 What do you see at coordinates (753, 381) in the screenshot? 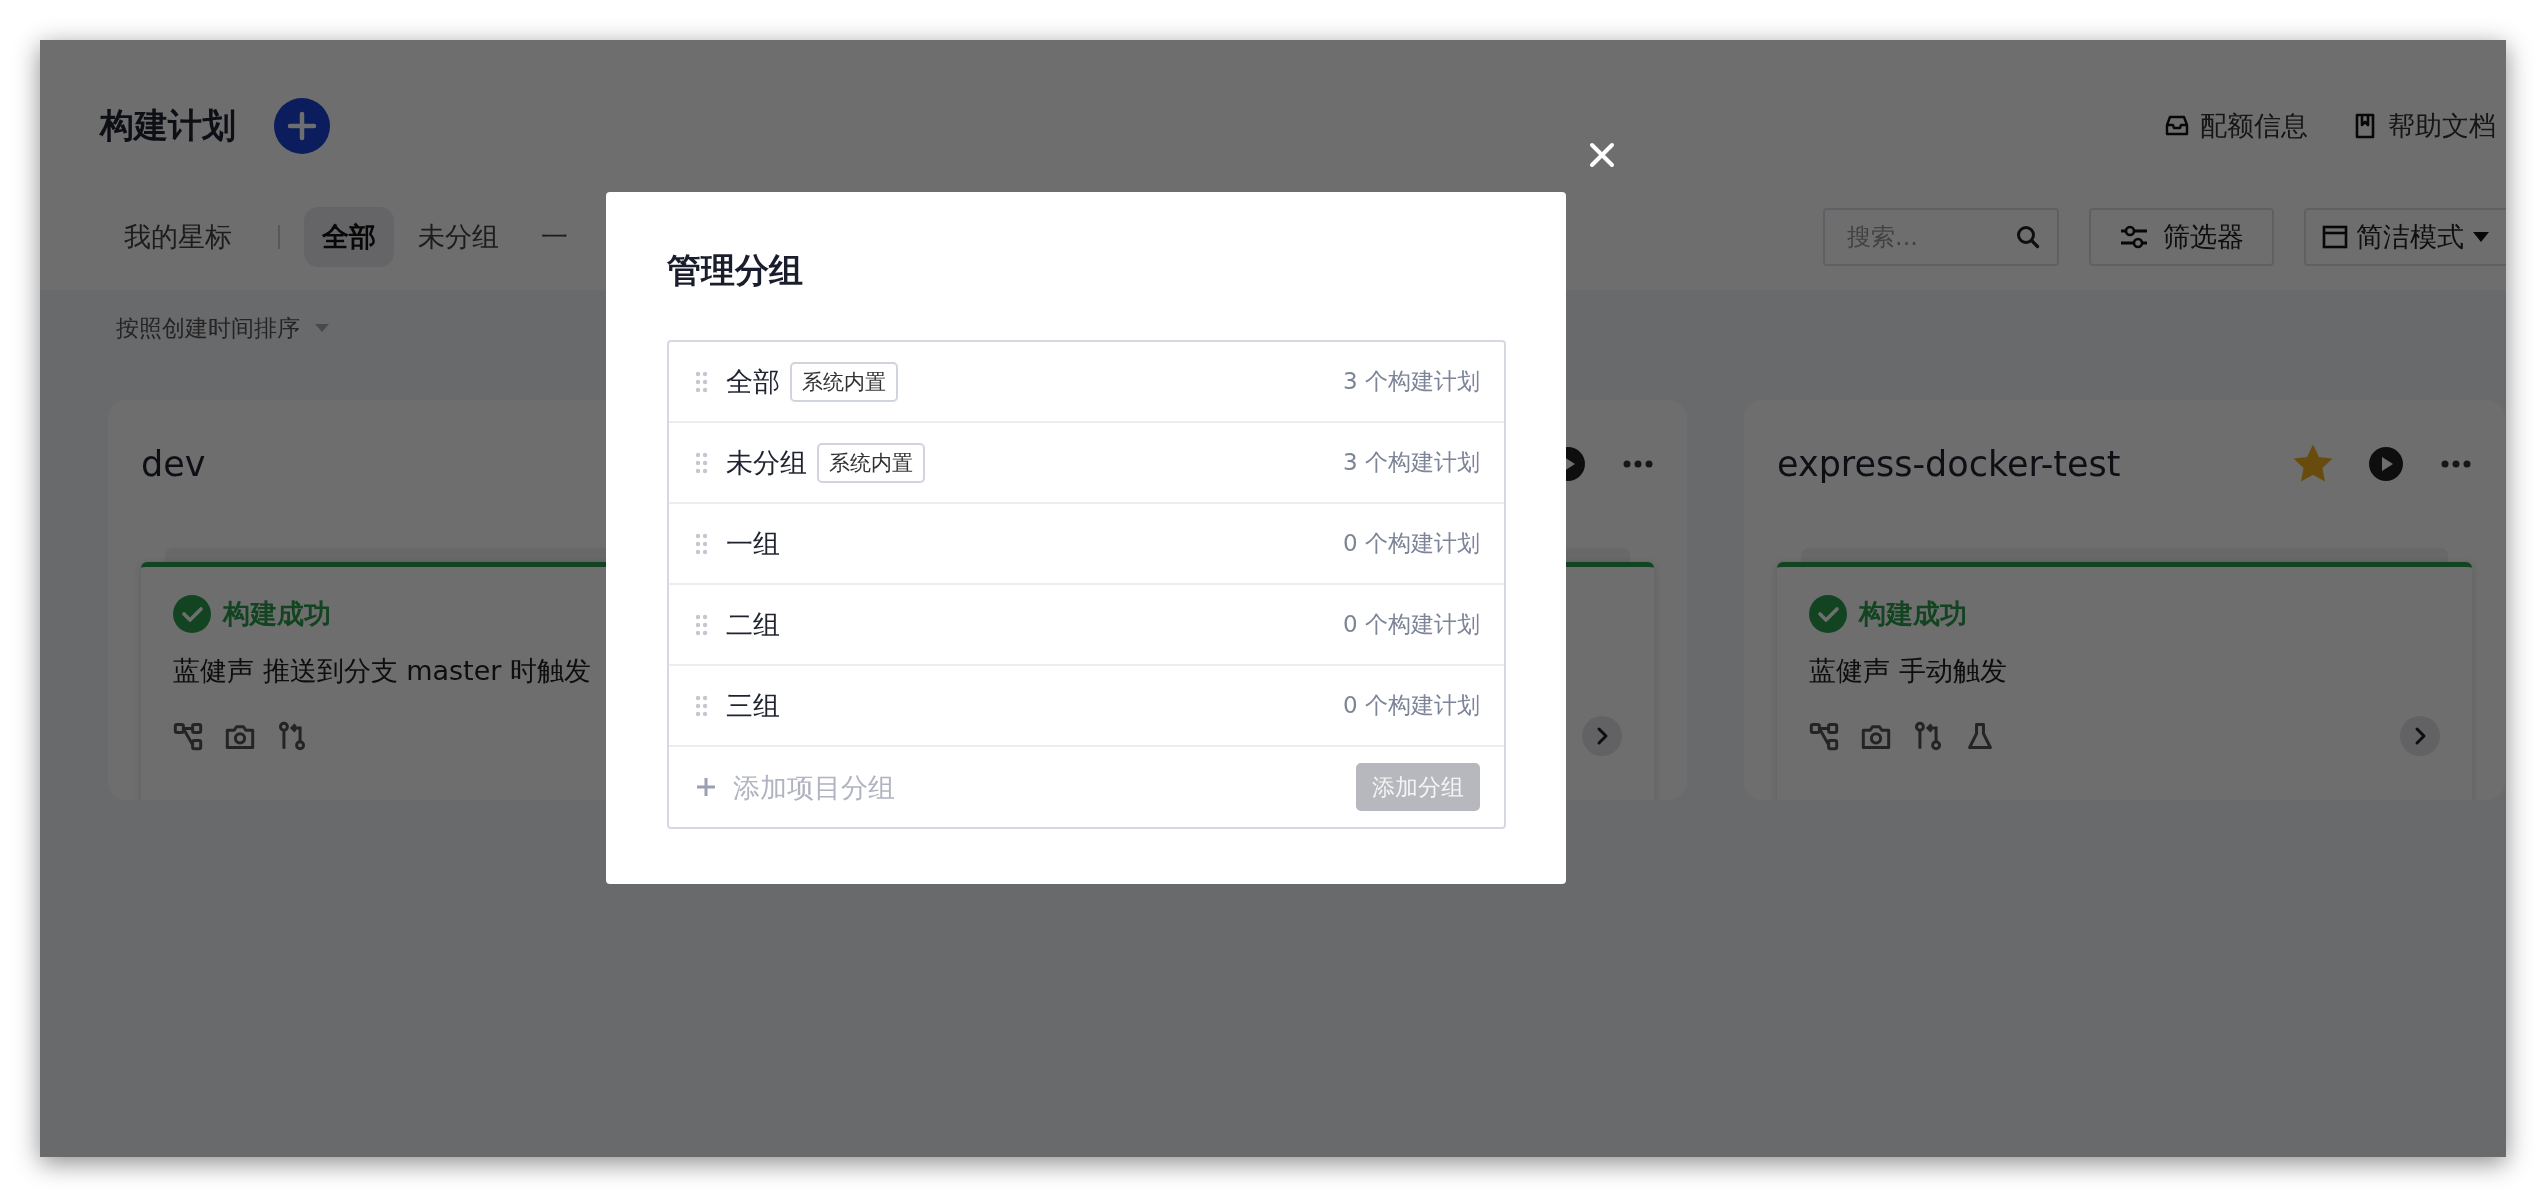
I see `group-name: 全部` at bounding box center [753, 381].